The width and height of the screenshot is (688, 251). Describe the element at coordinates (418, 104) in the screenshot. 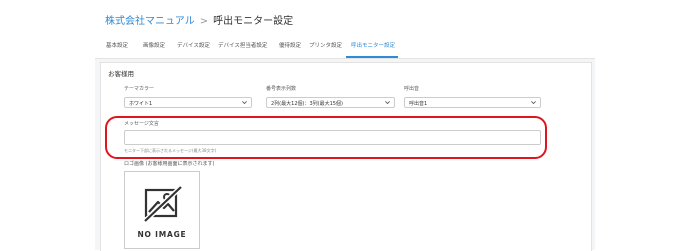

I see `call-sound-value: 呼出音1` at that location.